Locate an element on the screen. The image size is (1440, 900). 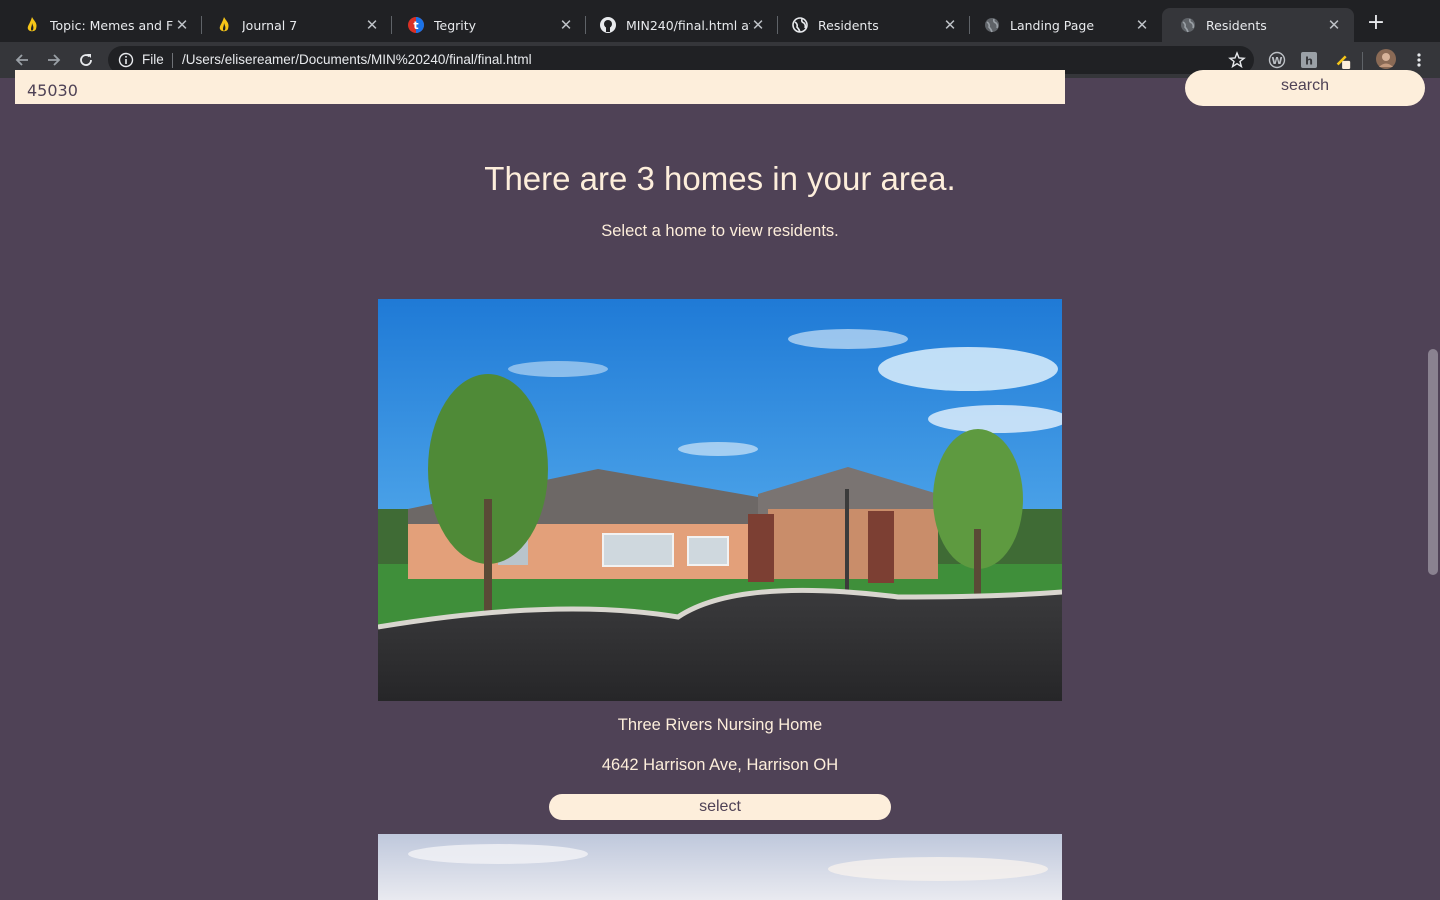
back-button is located at coordinates (22, 60).